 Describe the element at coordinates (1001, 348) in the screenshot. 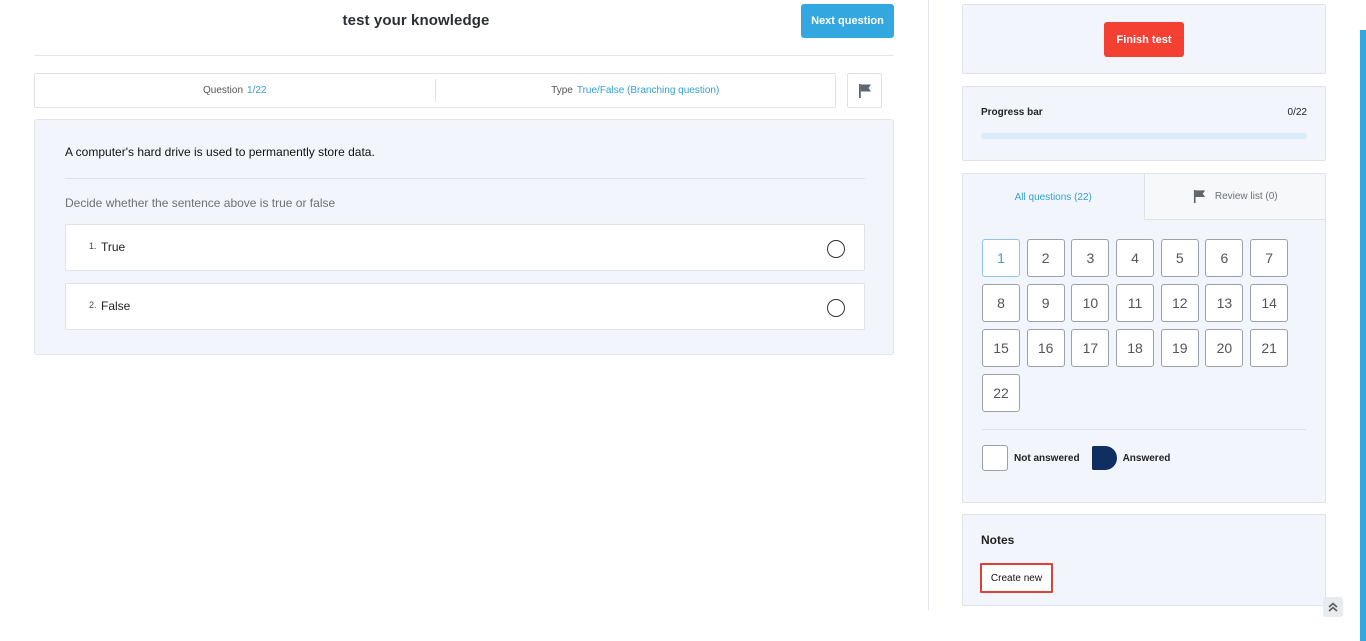

I see `question-number-button: 15` at that location.